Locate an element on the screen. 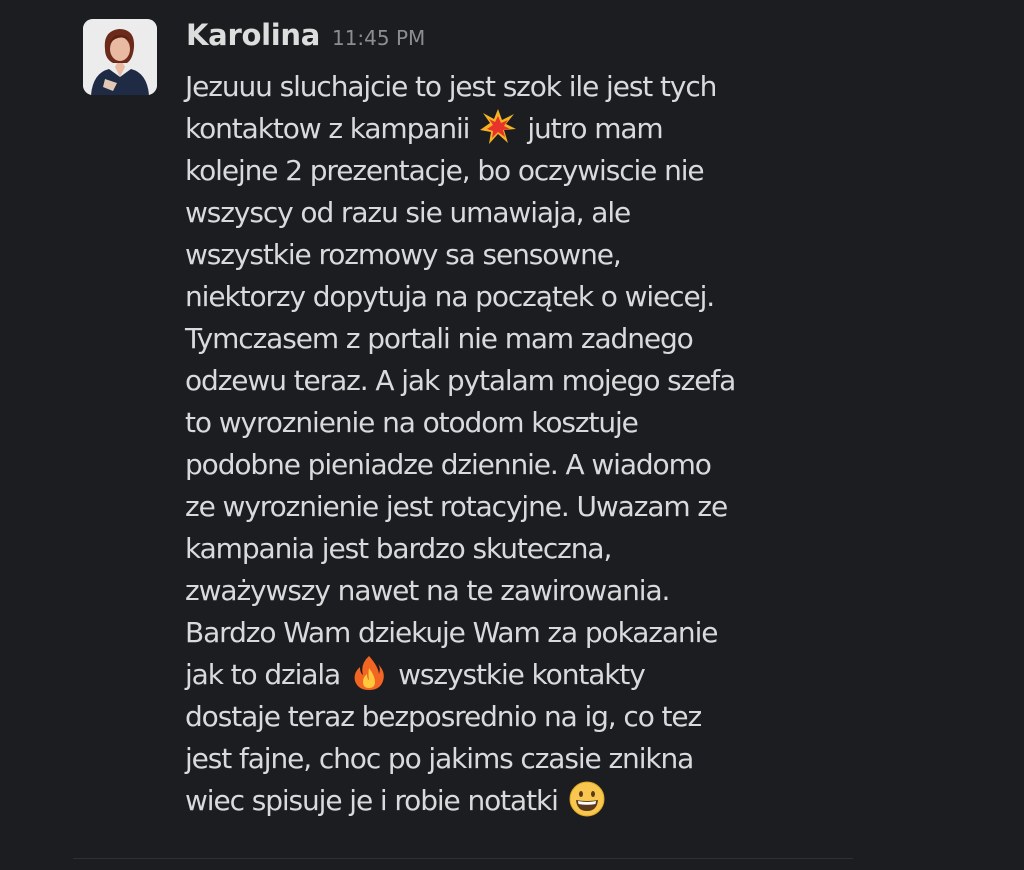 The width and height of the screenshot is (1024, 870). message-text: wiec spisuje je i robie notatki is located at coordinates (372, 800).